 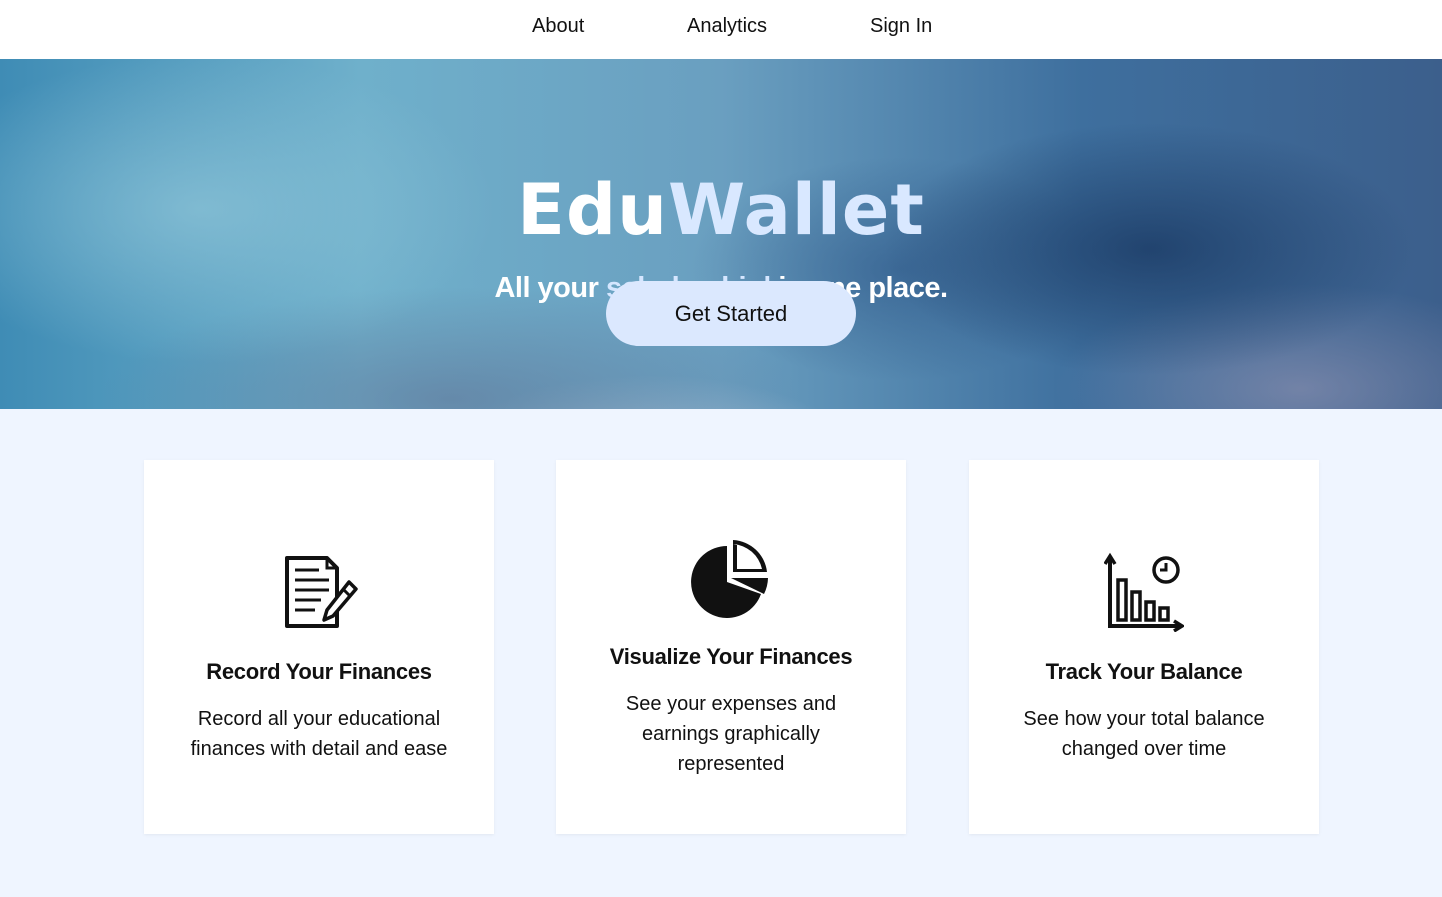 What do you see at coordinates (550, 288) in the screenshot?
I see `tagline-prefix: All your` at bounding box center [550, 288].